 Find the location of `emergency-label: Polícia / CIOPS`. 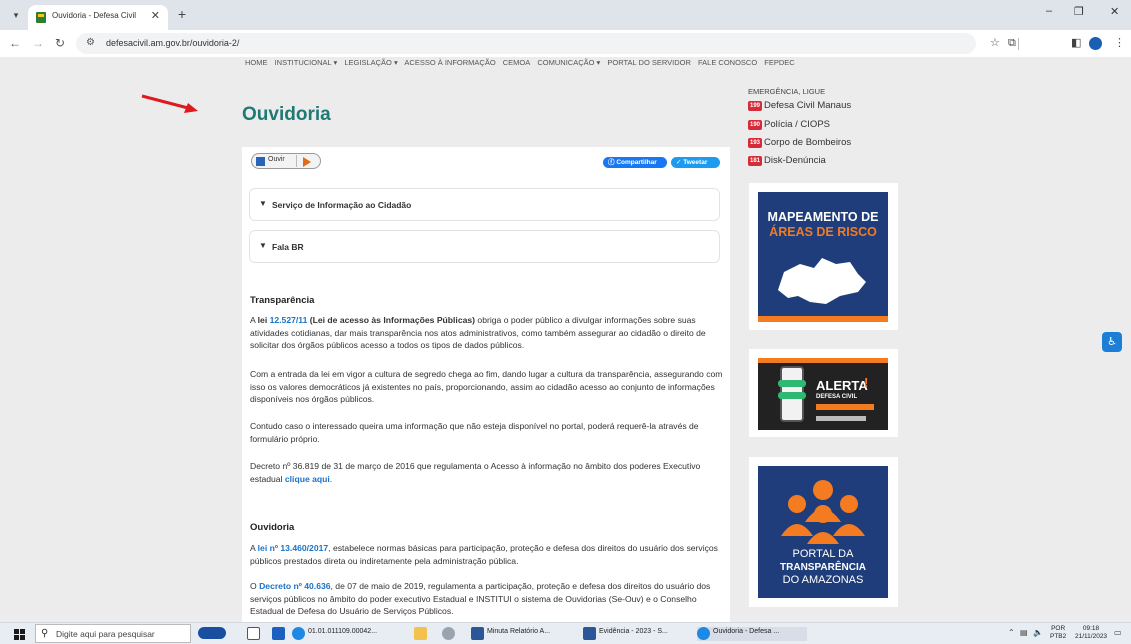

emergency-label: Polícia / CIOPS is located at coordinates (797, 124).